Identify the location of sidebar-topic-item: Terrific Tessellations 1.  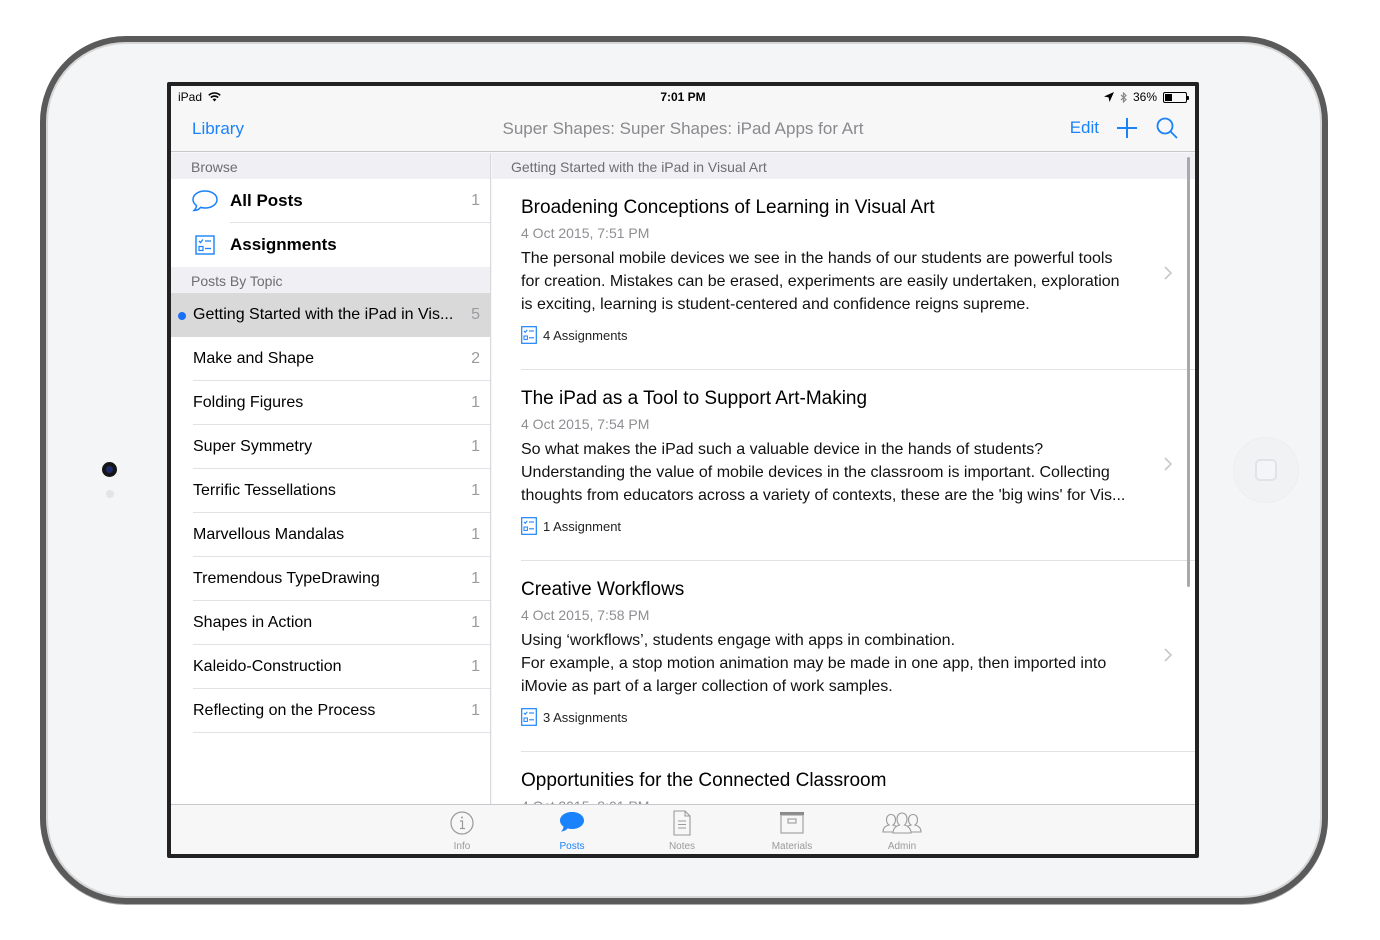
(330, 491).